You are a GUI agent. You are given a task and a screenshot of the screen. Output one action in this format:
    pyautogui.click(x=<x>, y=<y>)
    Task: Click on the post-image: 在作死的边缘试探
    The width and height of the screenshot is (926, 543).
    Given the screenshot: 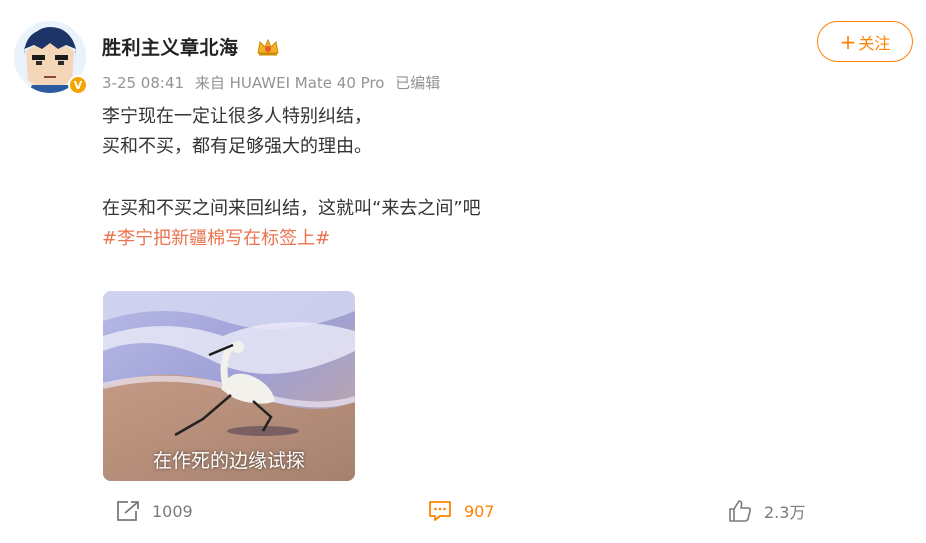 What is the action you would take?
    pyautogui.click(x=229, y=386)
    